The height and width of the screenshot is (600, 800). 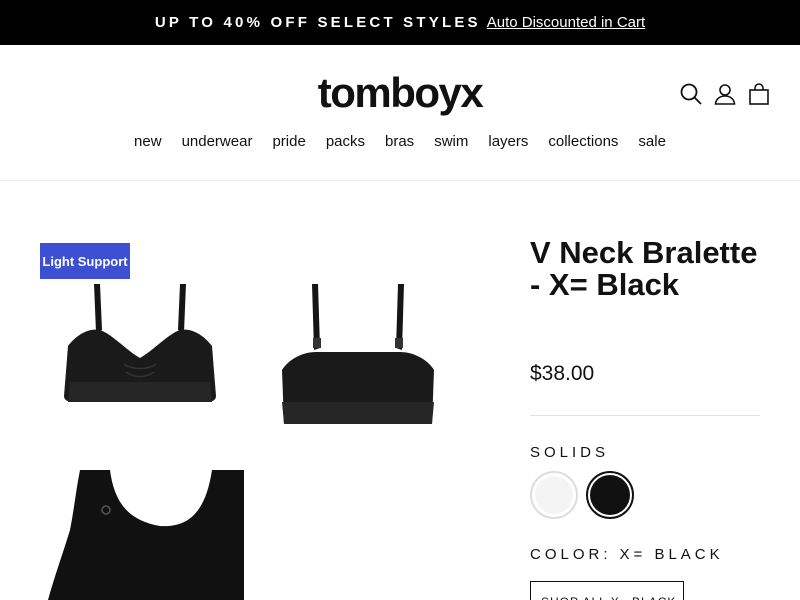 What do you see at coordinates (317, 22) in the screenshot?
I see `promo-text: UP TO 40% OFF SELECT STYLES` at bounding box center [317, 22].